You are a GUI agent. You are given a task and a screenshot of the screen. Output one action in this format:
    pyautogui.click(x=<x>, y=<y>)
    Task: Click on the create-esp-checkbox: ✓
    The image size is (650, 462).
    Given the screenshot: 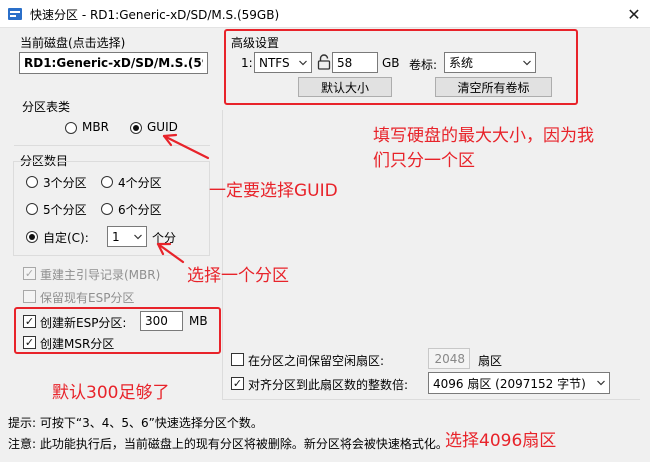 What is the action you would take?
    pyautogui.click(x=29, y=321)
    